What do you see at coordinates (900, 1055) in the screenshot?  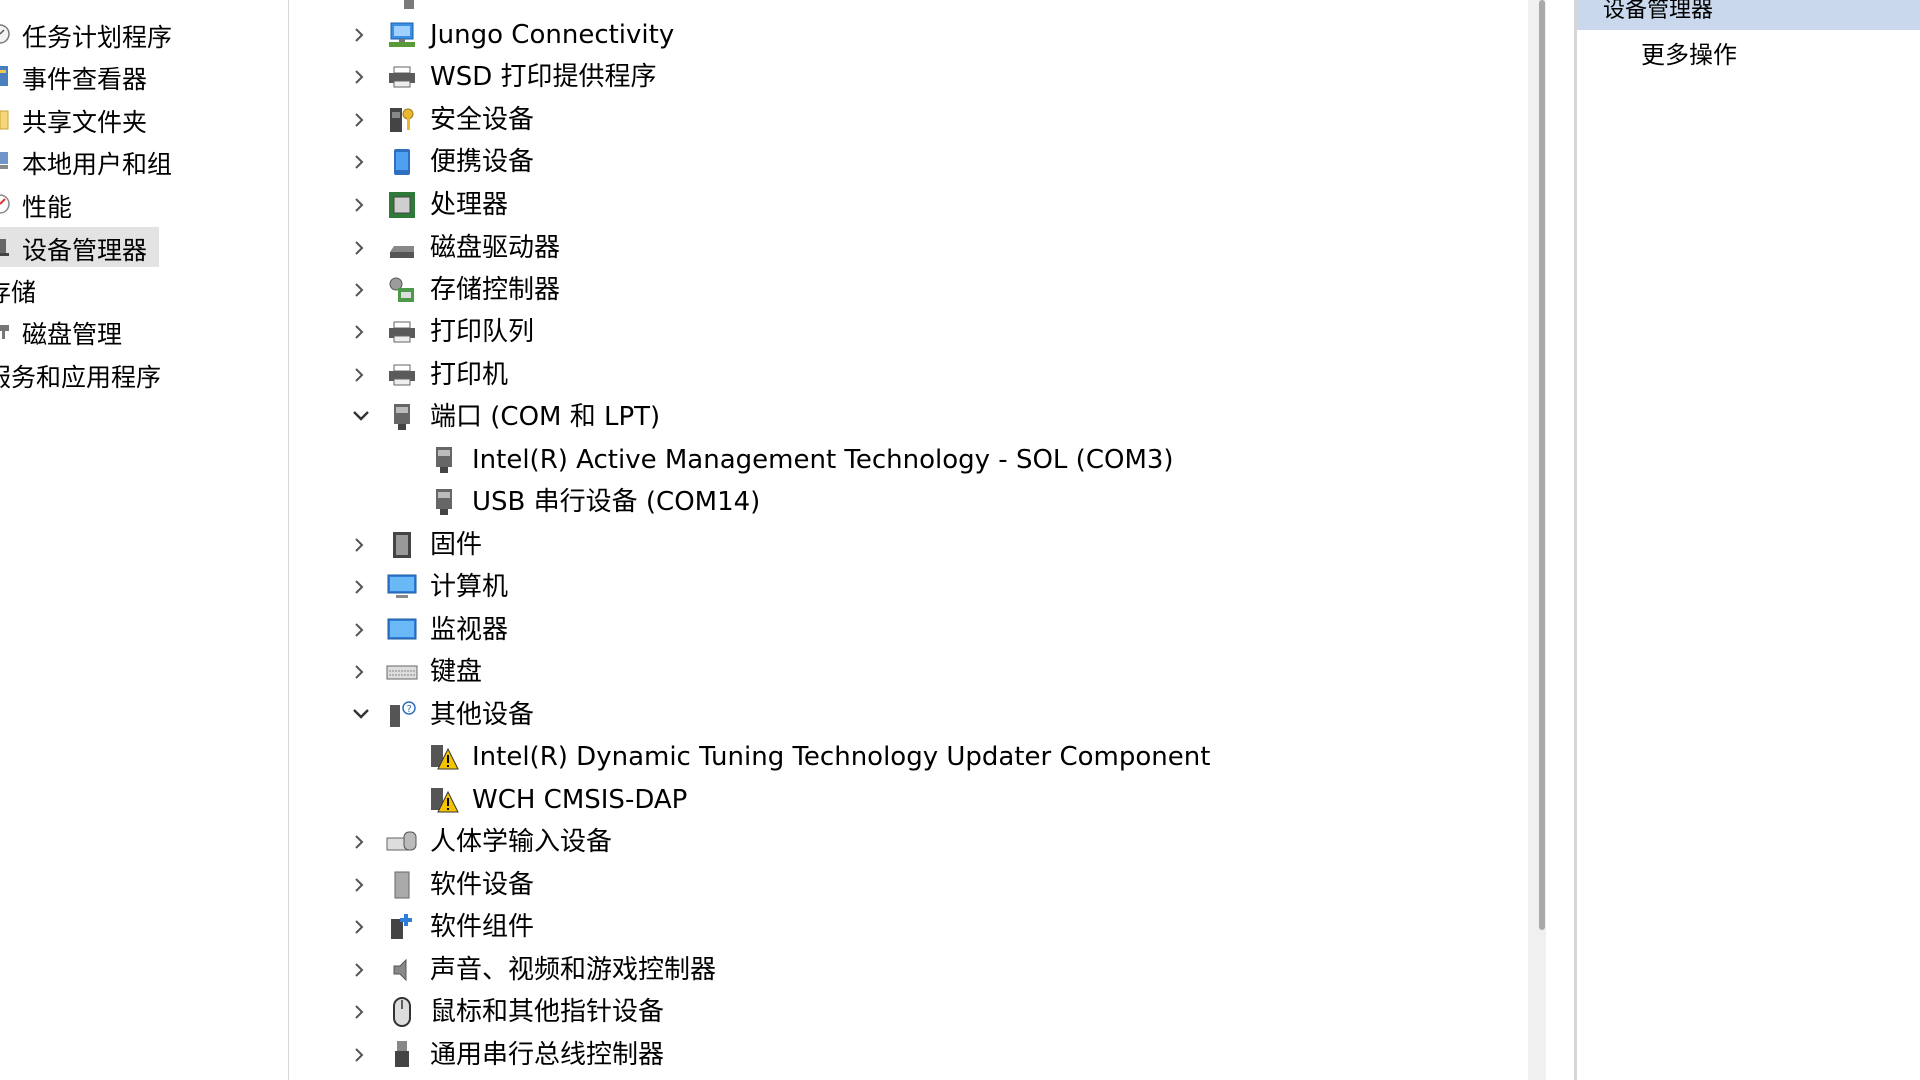 I see `tree-row-usb-controllers: 通用串行总线控制器` at bounding box center [900, 1055].